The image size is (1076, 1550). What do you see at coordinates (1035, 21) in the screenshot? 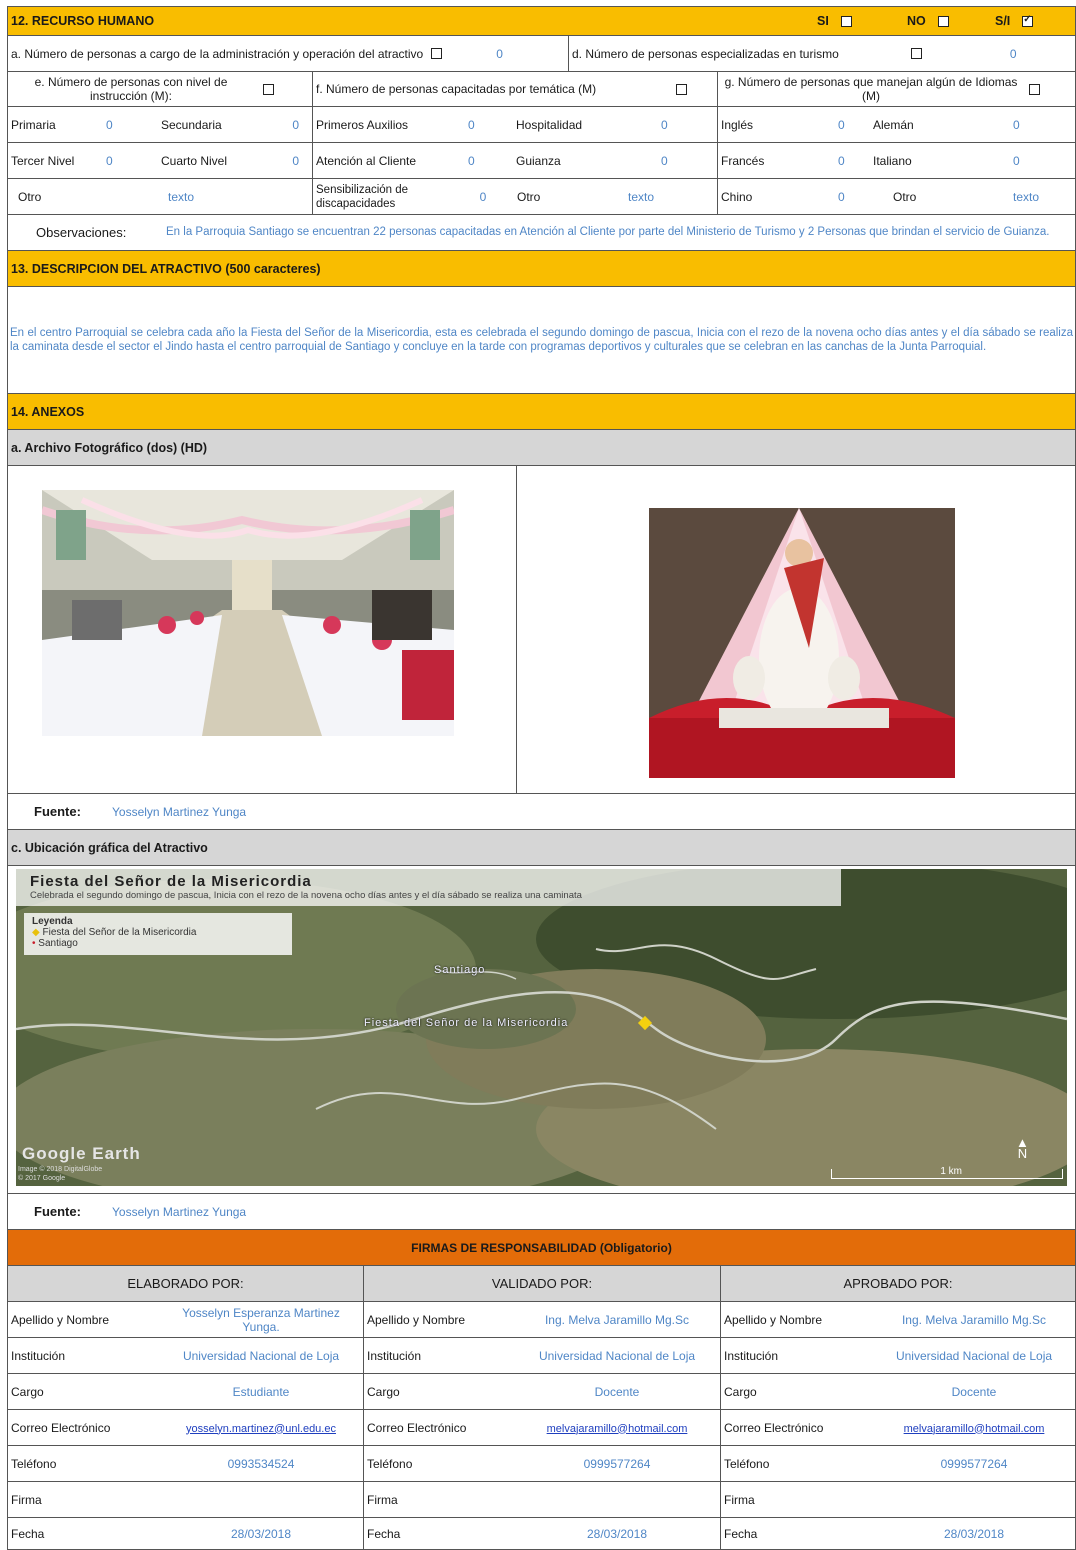
I see `si-sin-informacion-option: S/I` at bounding box center [1035, 21].